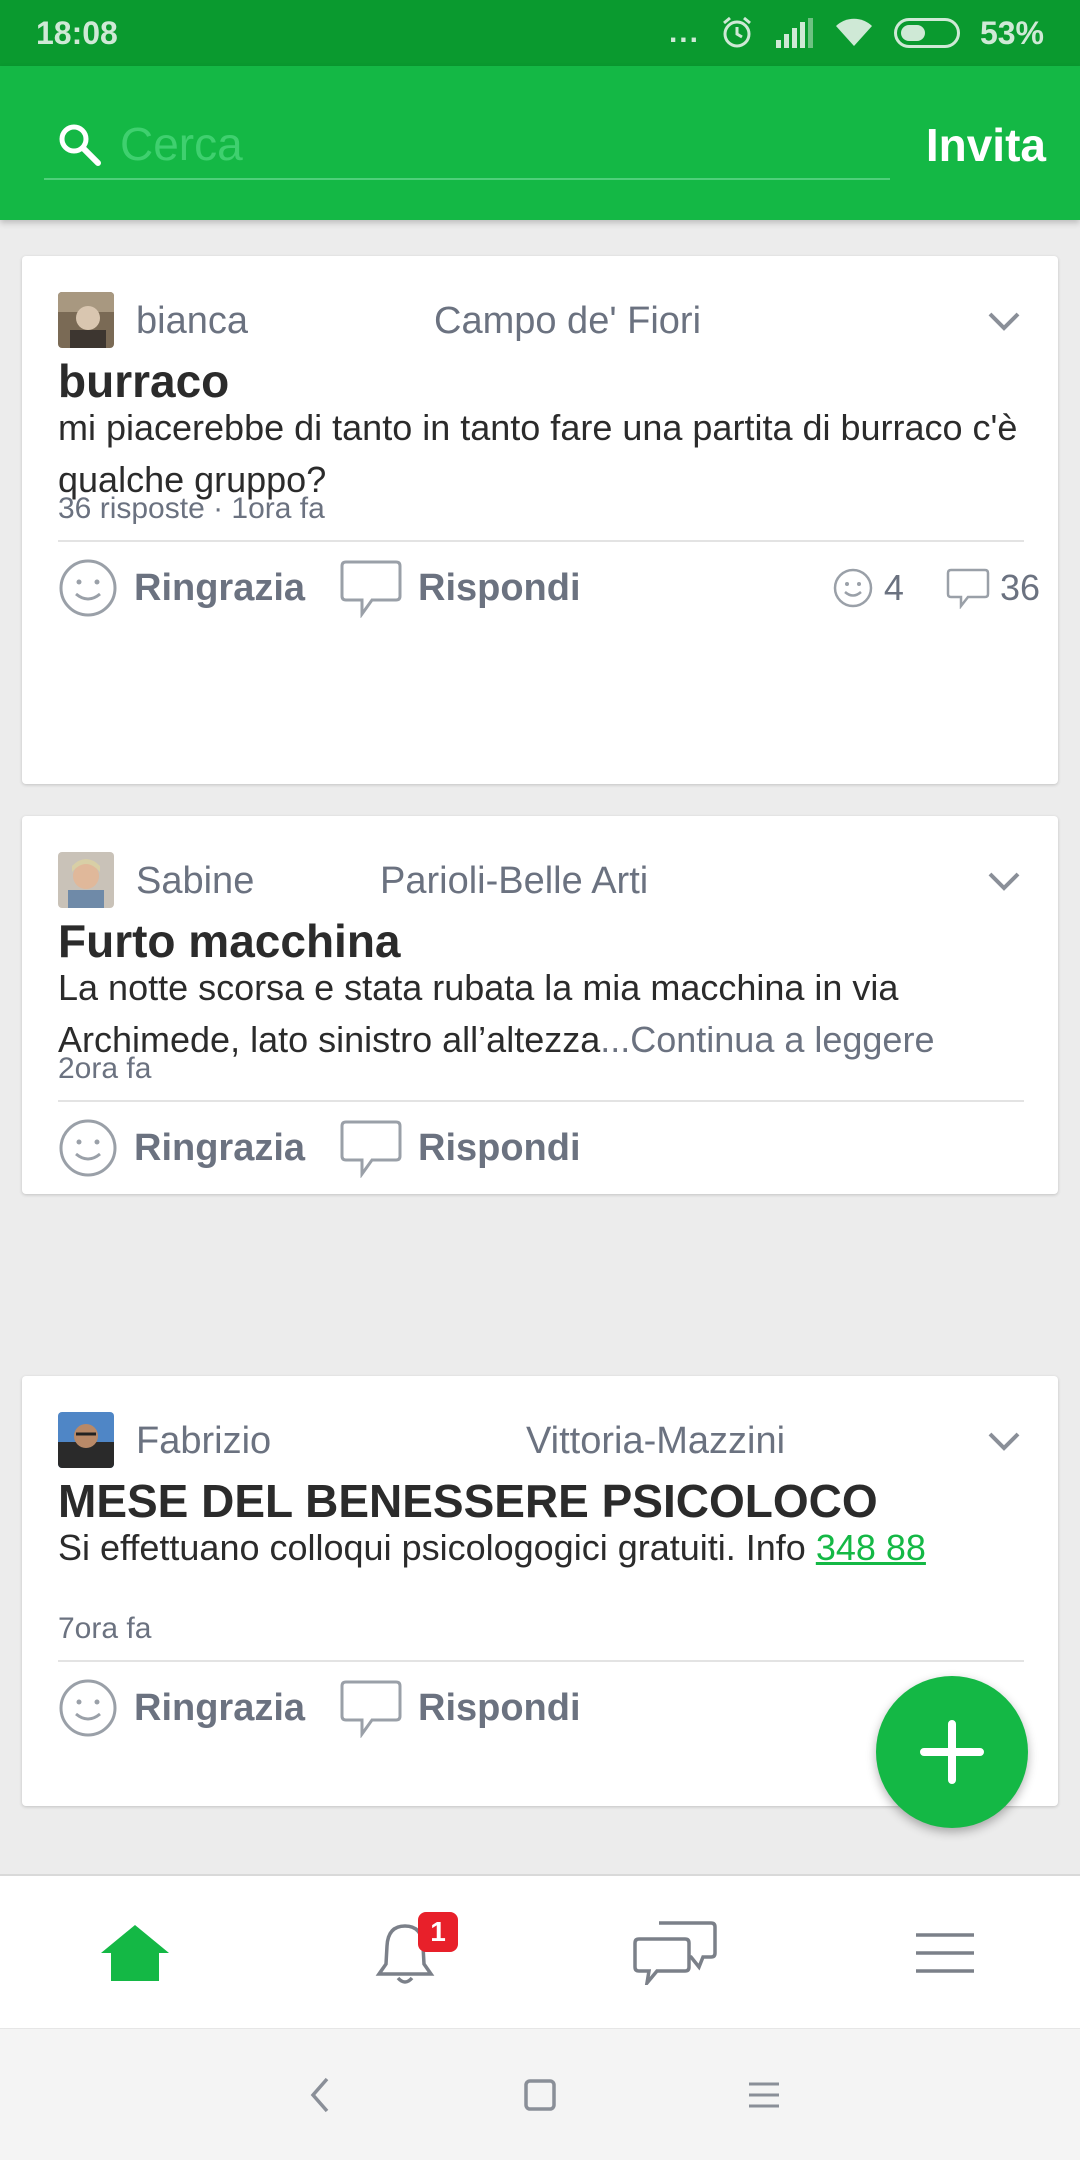  I want to click on nav-messages, so click(675, 1953).